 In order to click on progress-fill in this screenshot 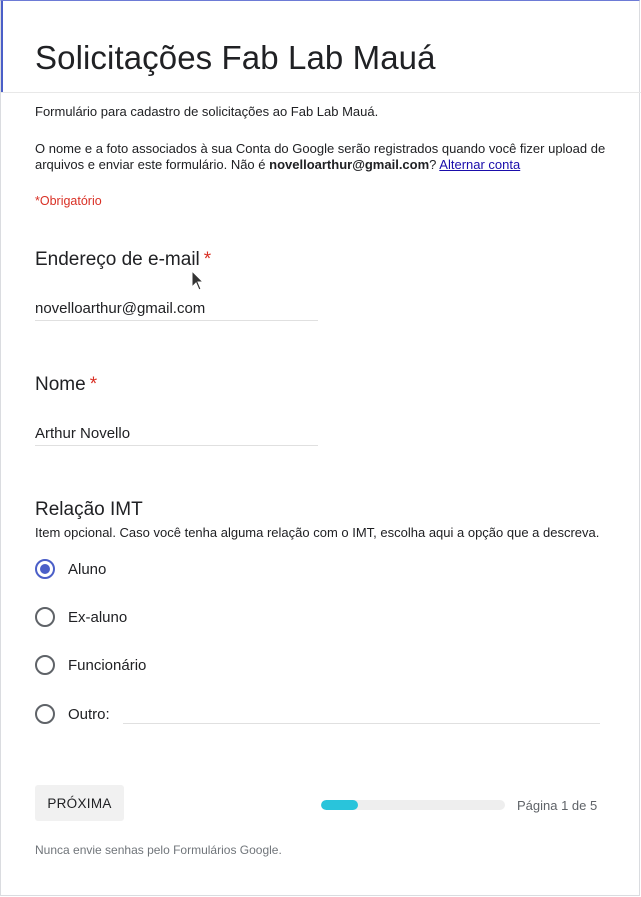, I will do `click(339, 805)`.